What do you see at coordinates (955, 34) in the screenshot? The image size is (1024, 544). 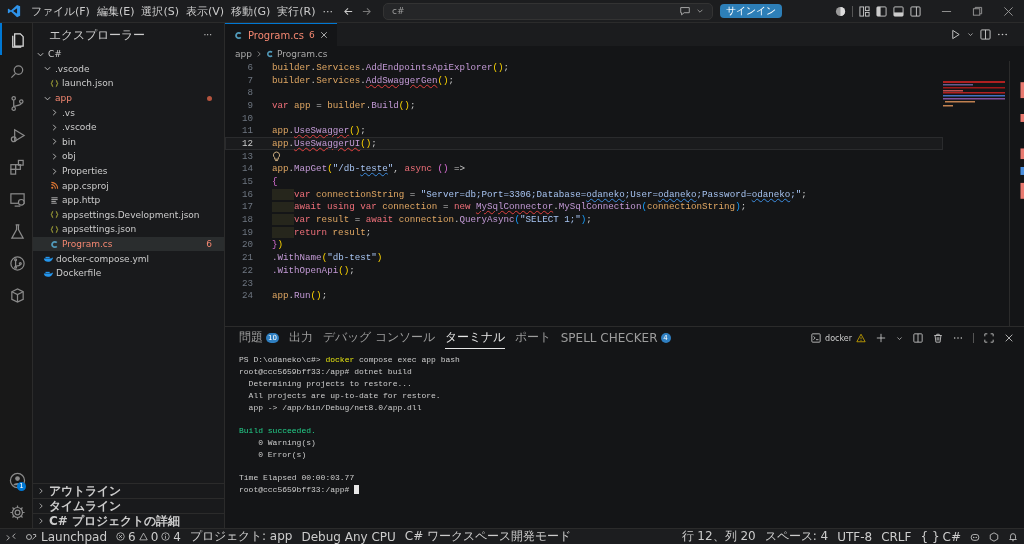 I see `run-icon` at bounding box center [955, 34].